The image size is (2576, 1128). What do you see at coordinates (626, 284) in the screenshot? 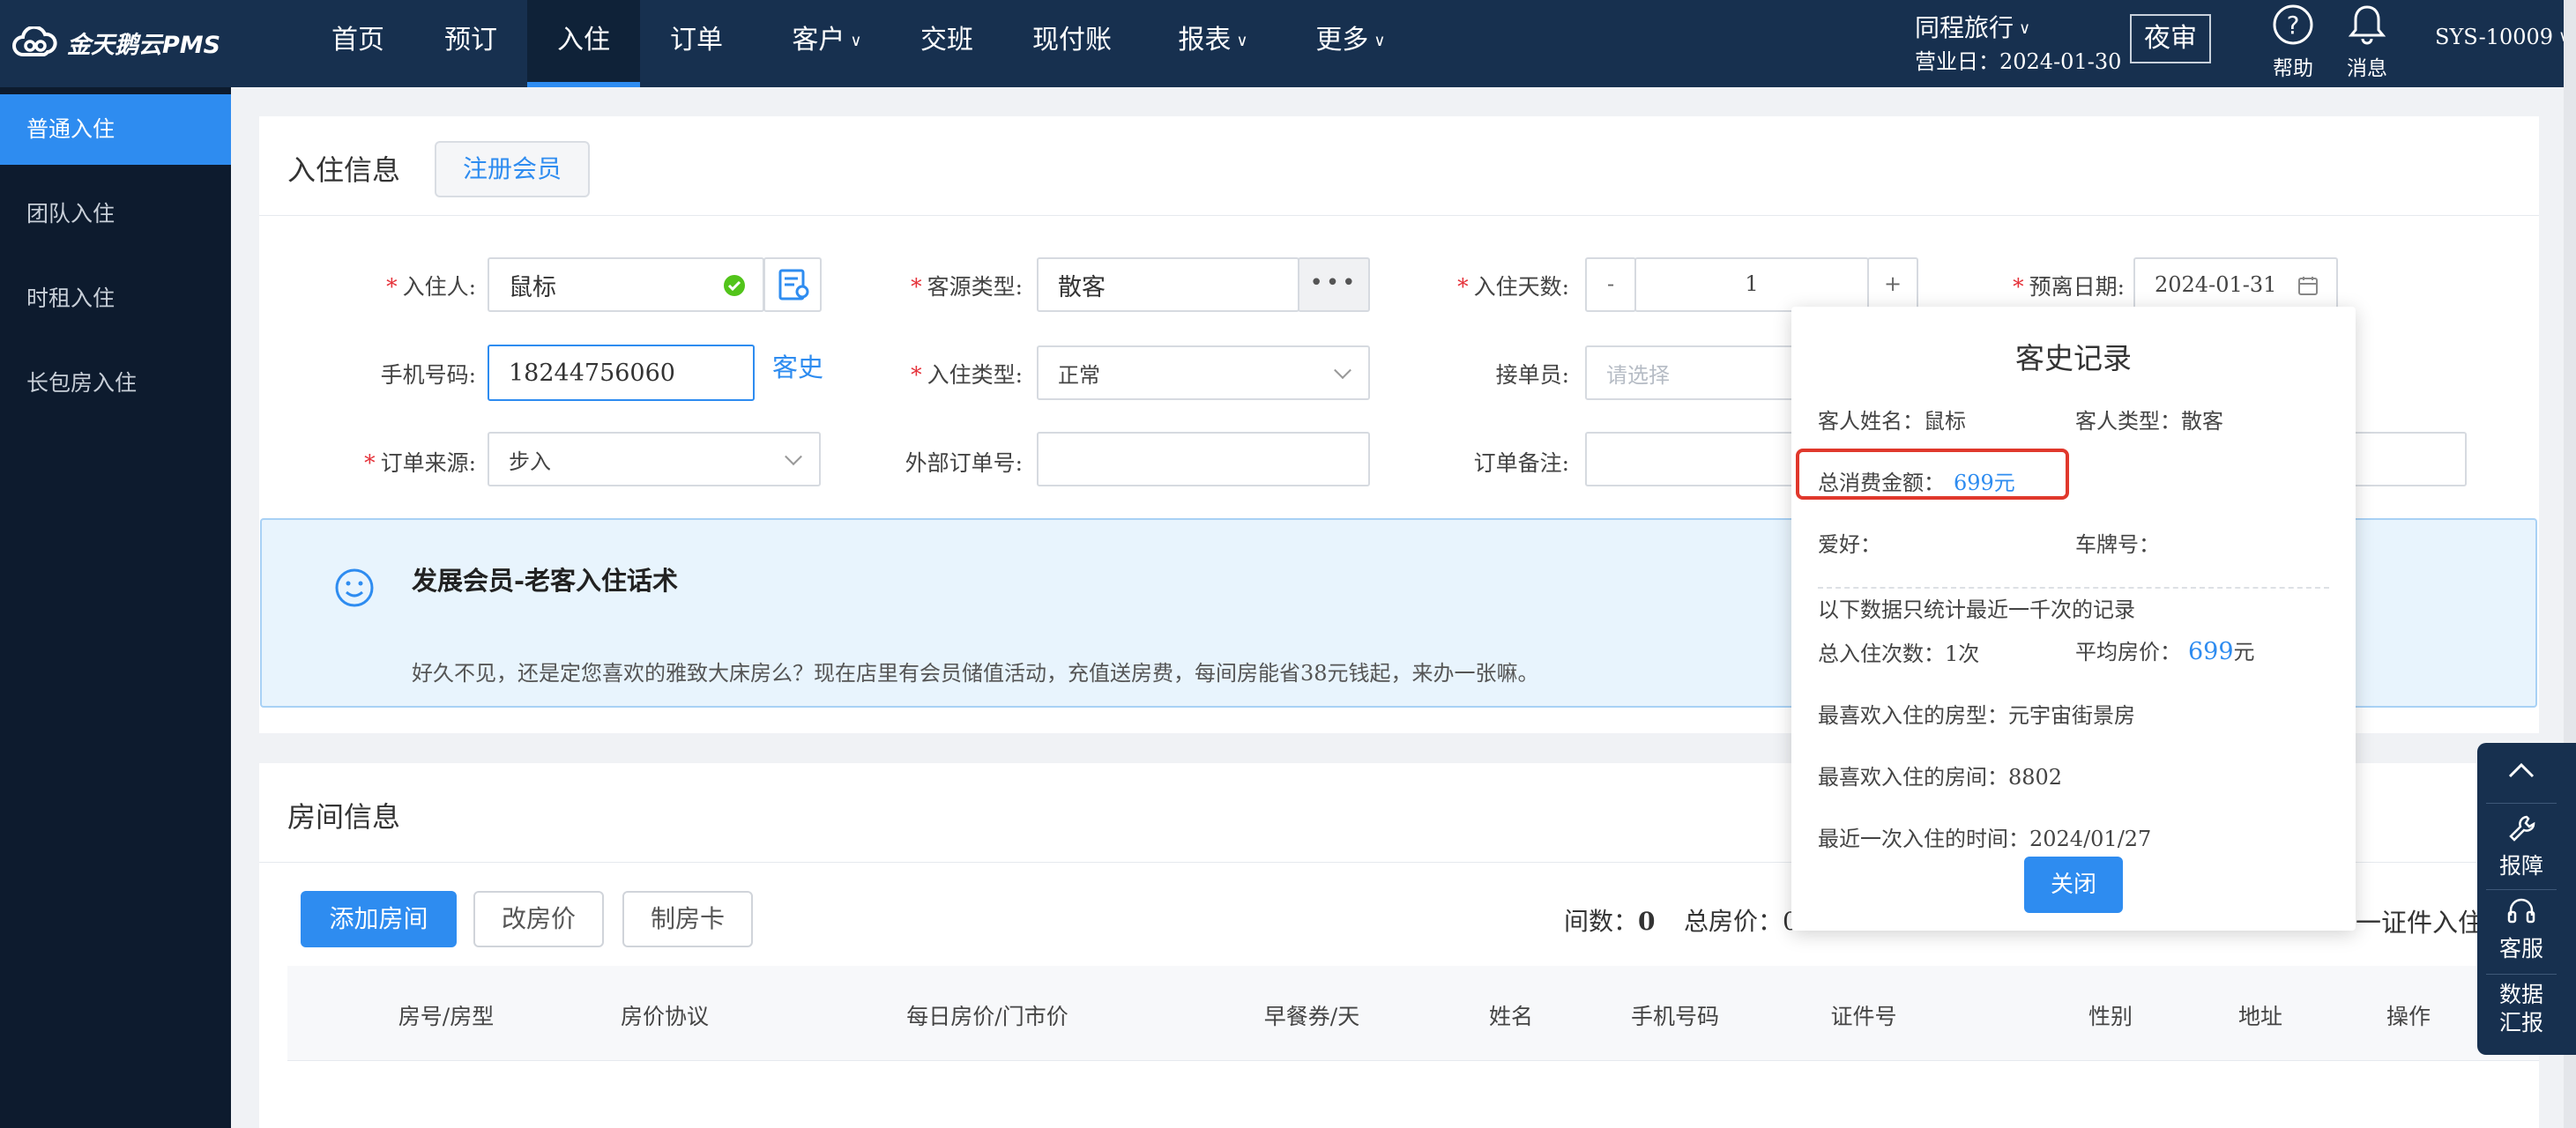
I see `guest-input: 鼠标` at bounding box center [626, 284].